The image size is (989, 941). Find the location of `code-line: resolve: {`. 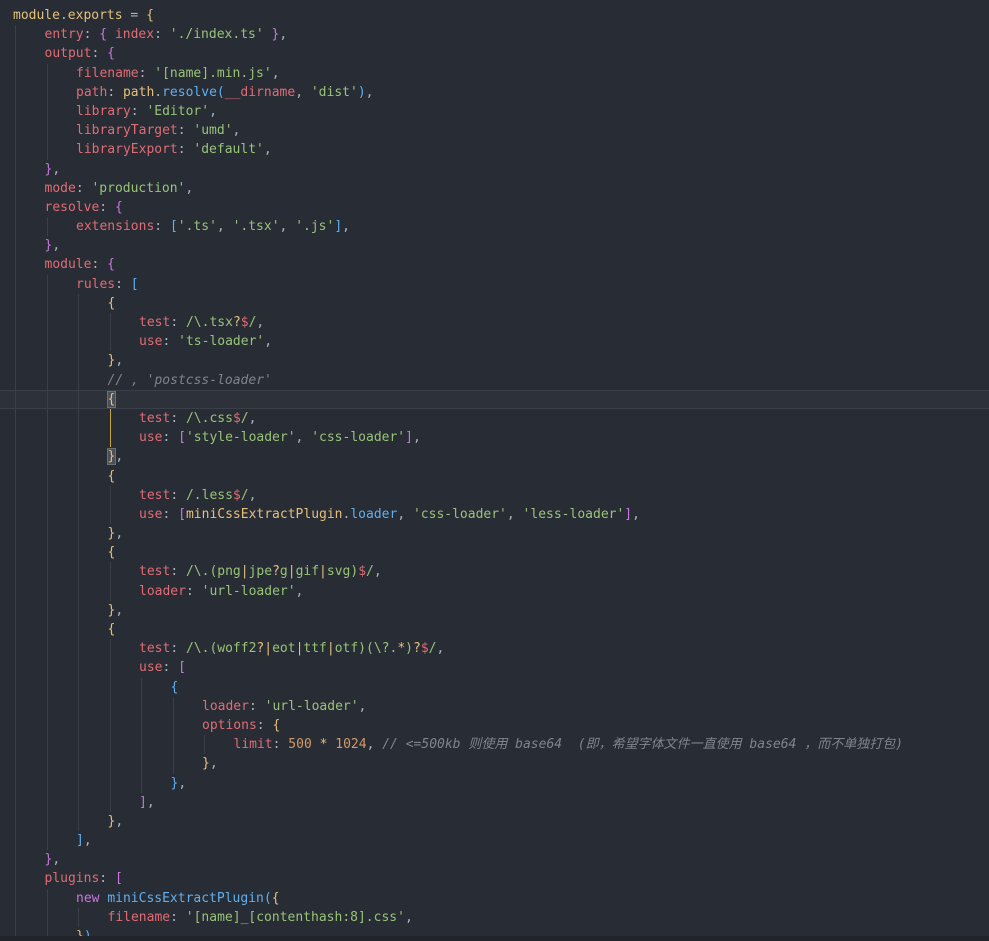

code-line: resolve: { is located at coordinates (494, 207).